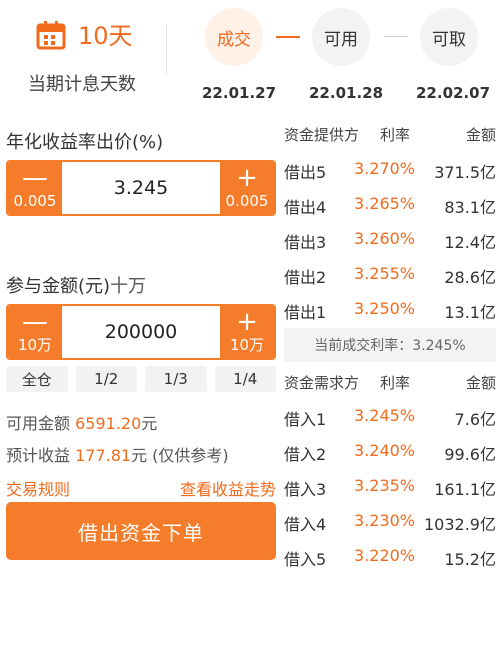  What do you see at coordinates (385, 168) in the screenshot?
I see `row-rate: 3.270%` at bounding box center [385, 168].